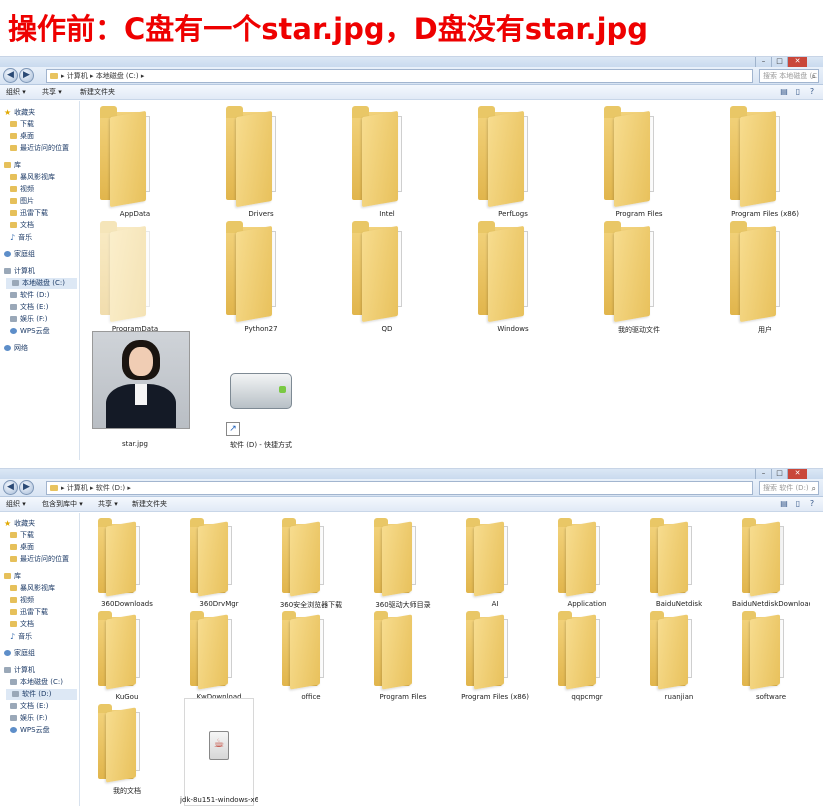 This screenshot has width=823, height=806. What do you see at coordinates (679, 566) in the screenshot?
I see `file-item: BaiduNetdisk` at bounding box center [679, 566].